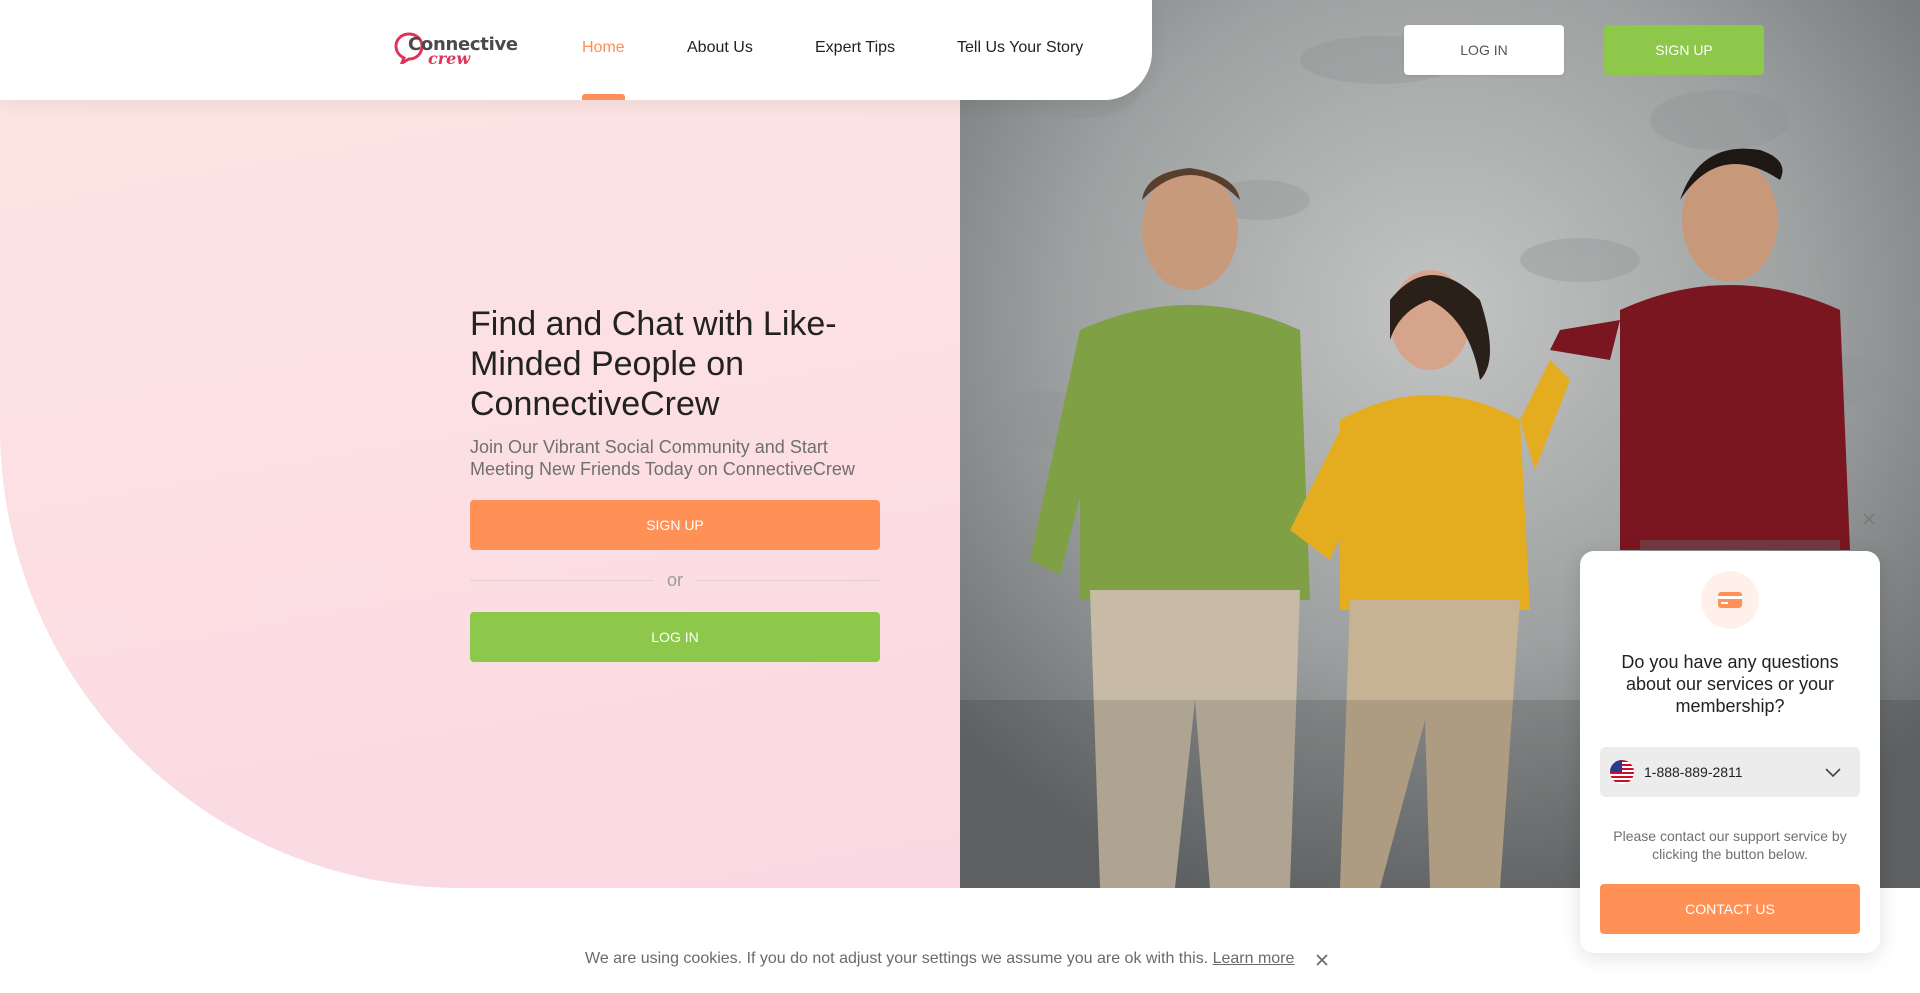 This screenshot has height=993, width=1920. I want to click on contact-us-button: CONTACT US, so click(1730, 909).